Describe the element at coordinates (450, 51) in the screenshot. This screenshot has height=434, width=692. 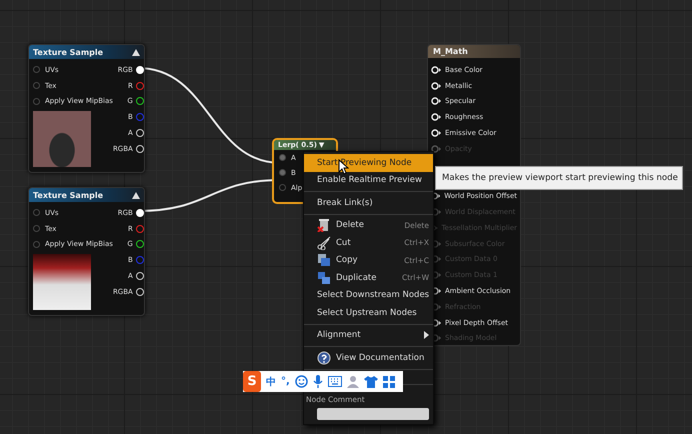
I see `node-title: M_Math` at that location.